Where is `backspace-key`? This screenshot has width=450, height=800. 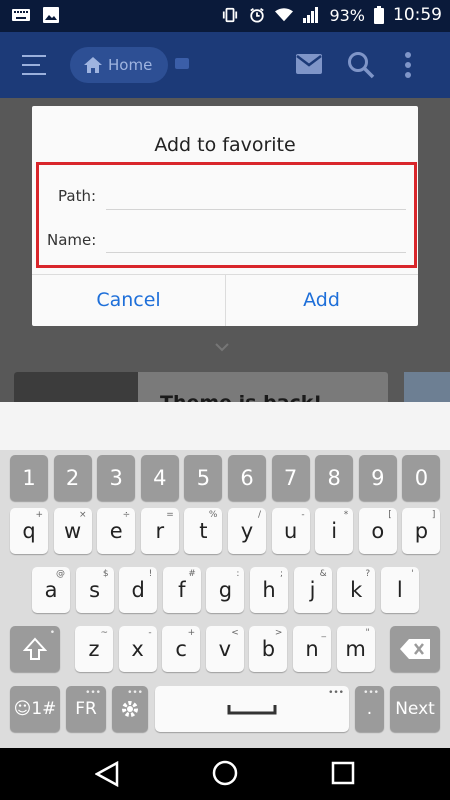 backspace-key is located at coordinates (415, 649).